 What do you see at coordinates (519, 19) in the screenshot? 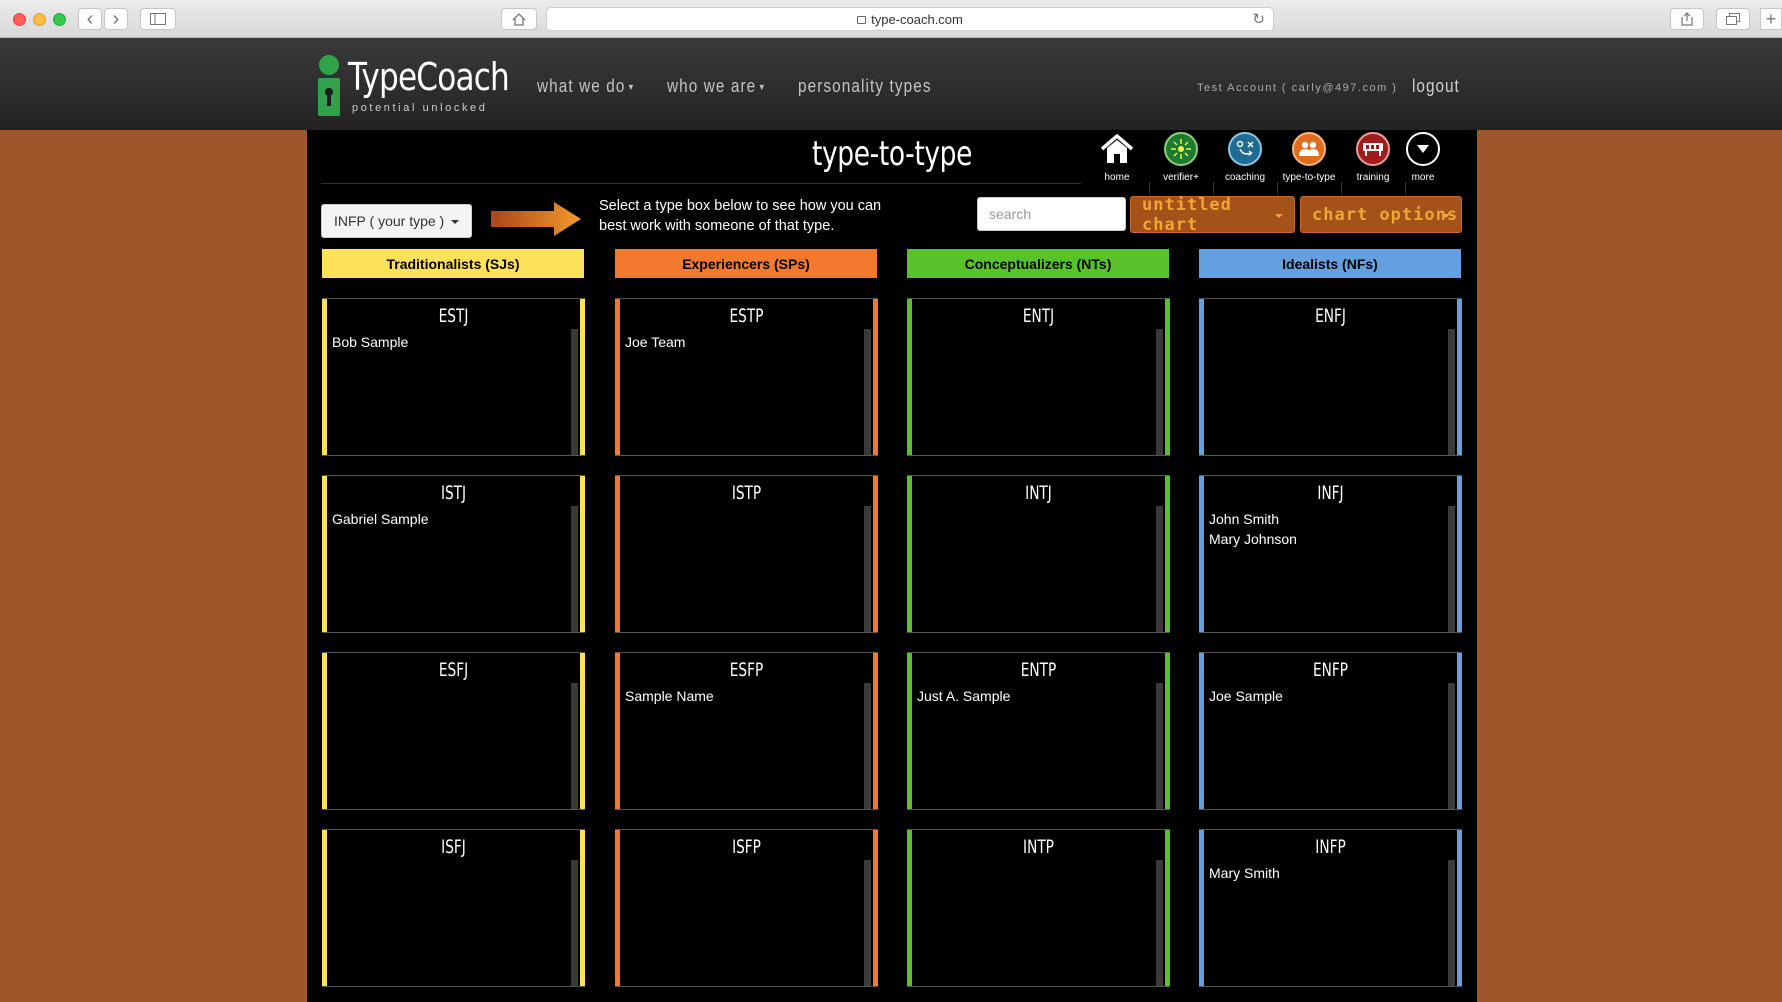
I see `home-button` at bounding box center [519, 19].